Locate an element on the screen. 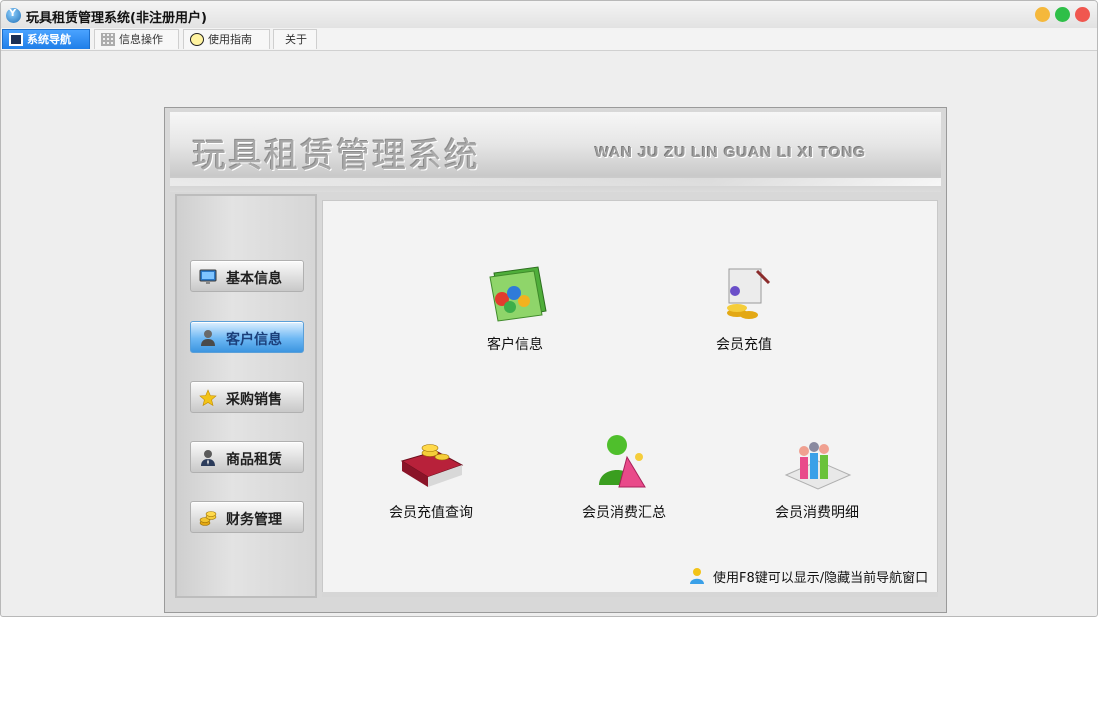  person-icon is located at coordinates (208, 338).